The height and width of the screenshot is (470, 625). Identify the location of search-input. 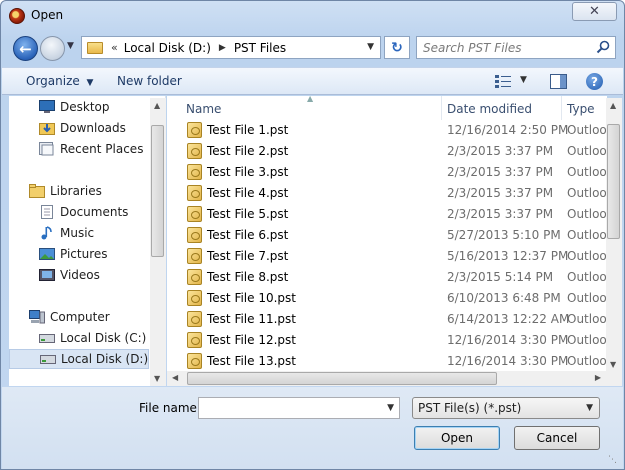
(502, 47).